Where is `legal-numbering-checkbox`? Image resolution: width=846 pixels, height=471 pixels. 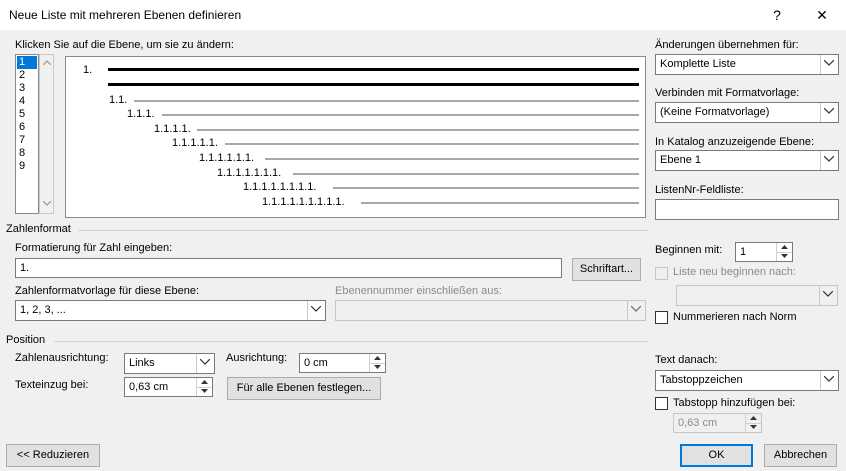
legal-numbering-checkbox is located at coordinates (661, 317).